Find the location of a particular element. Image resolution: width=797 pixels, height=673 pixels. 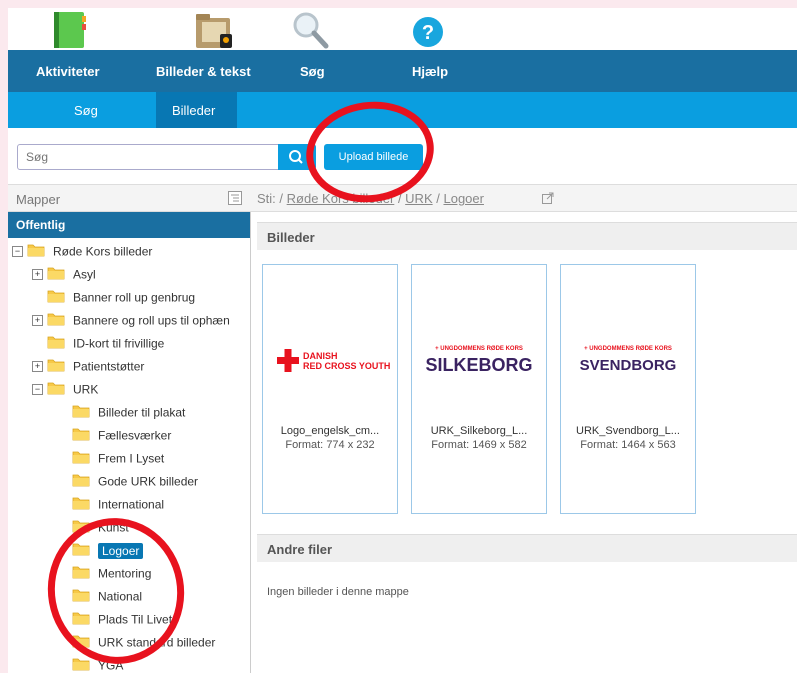

tree-item: Banner roll up genbrug is located at coordinates (113, 298).